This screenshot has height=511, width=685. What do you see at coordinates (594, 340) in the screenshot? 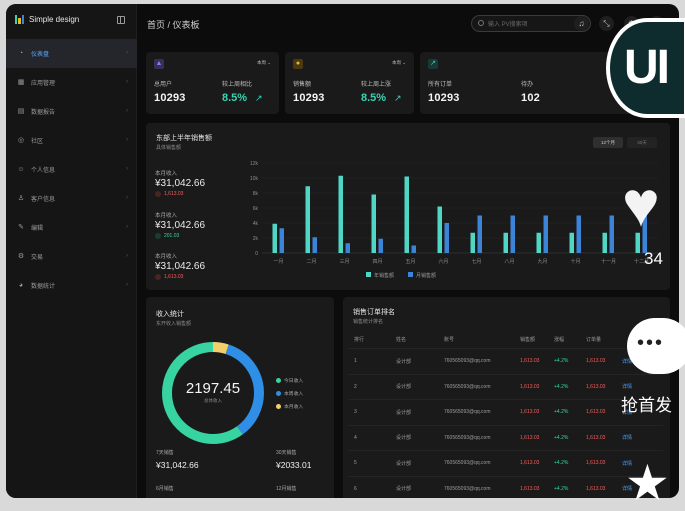
I see `column-header: 订单量` at bounding box center [594, 340].